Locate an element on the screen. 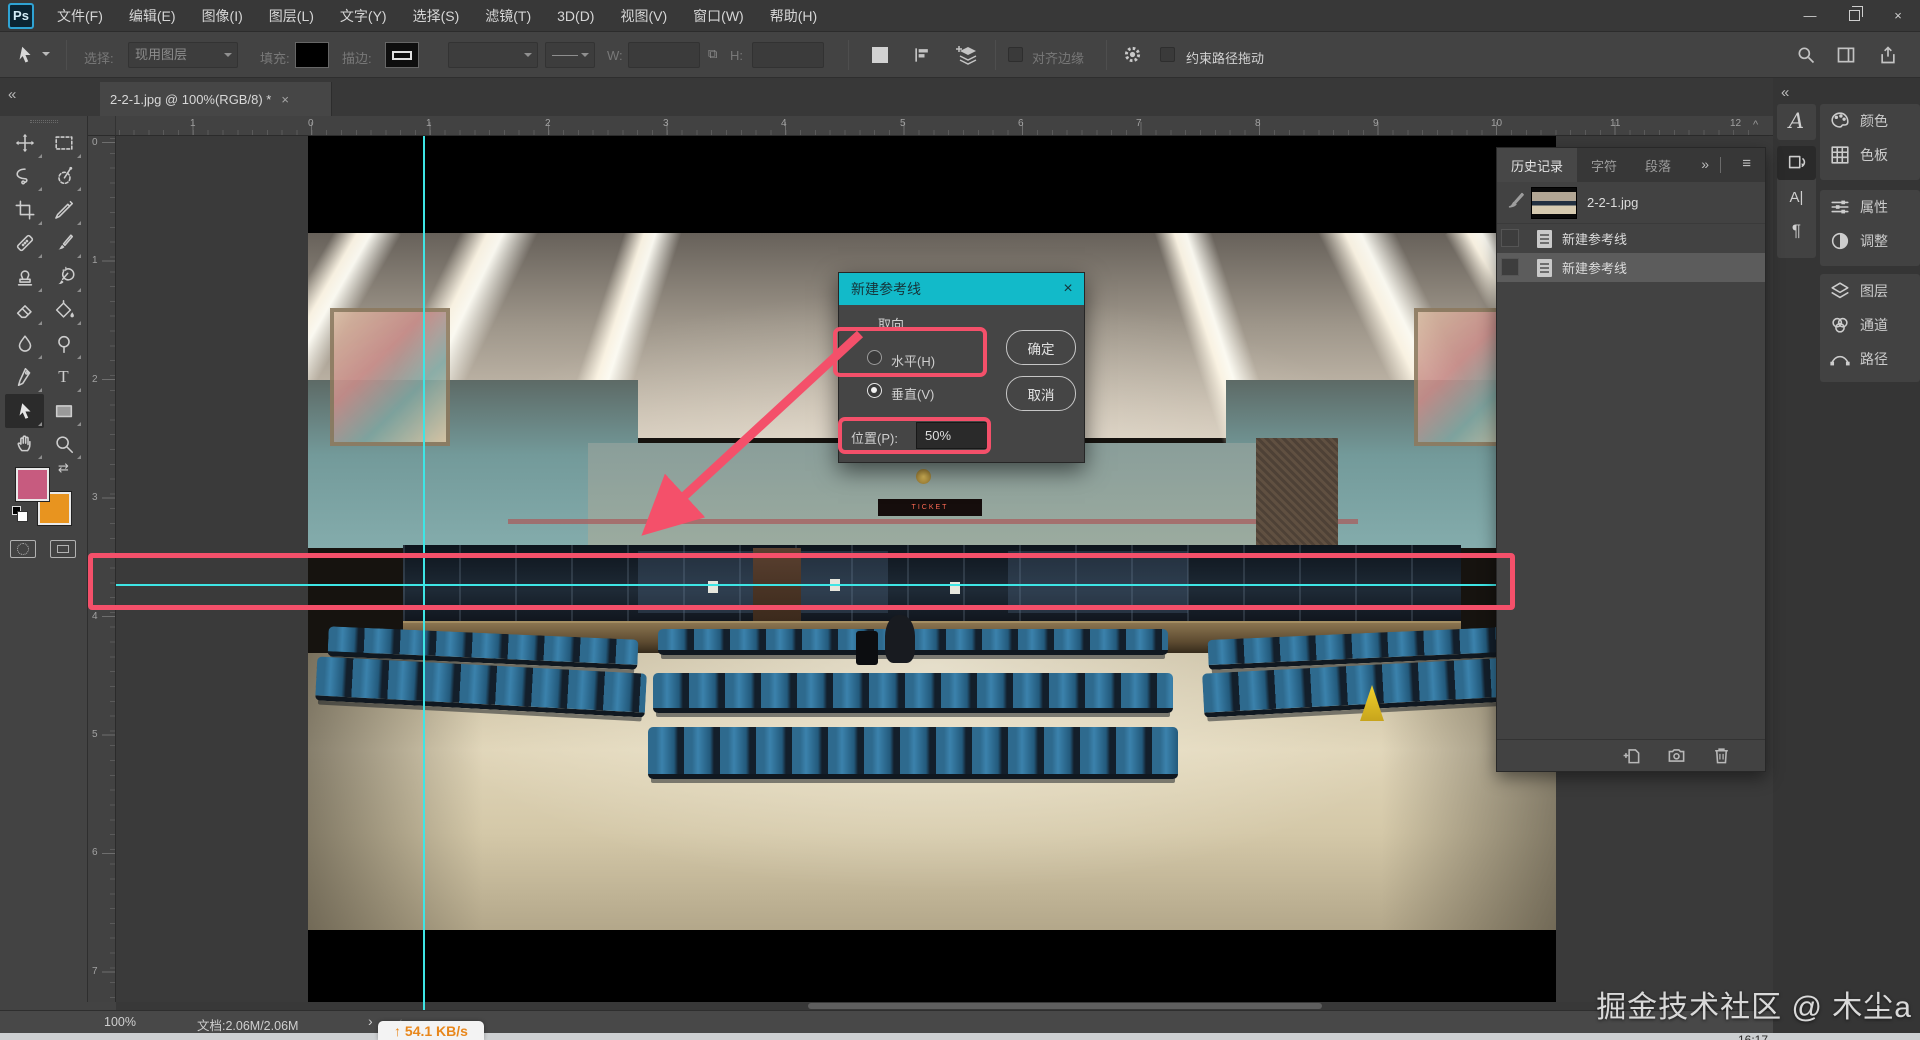  dock-panel-paths: 路径 is located at coordinates (1870, 359).